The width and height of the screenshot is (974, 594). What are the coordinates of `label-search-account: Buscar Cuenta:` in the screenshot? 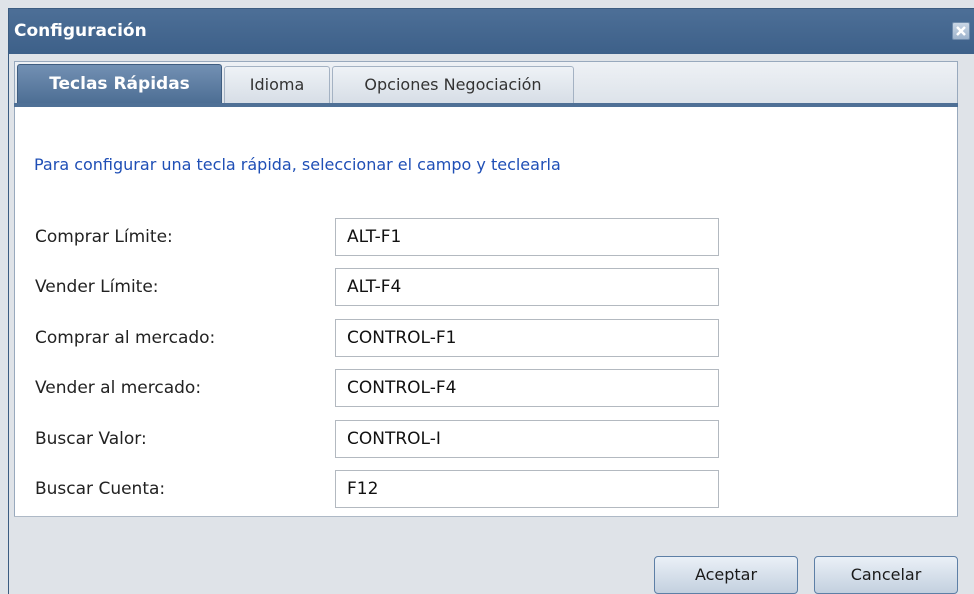 It's located at (100, 489).